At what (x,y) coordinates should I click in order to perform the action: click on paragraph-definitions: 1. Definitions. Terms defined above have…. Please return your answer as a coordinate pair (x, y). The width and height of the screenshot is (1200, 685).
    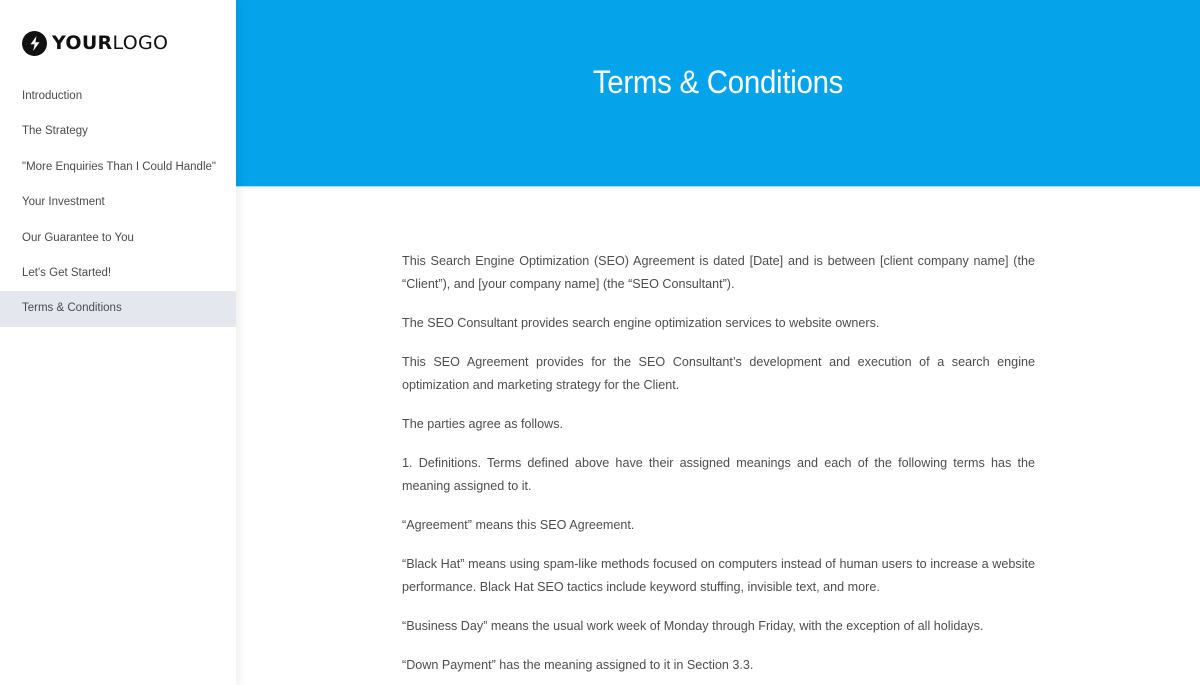
    Looking at the image, I should click on (718, 474).